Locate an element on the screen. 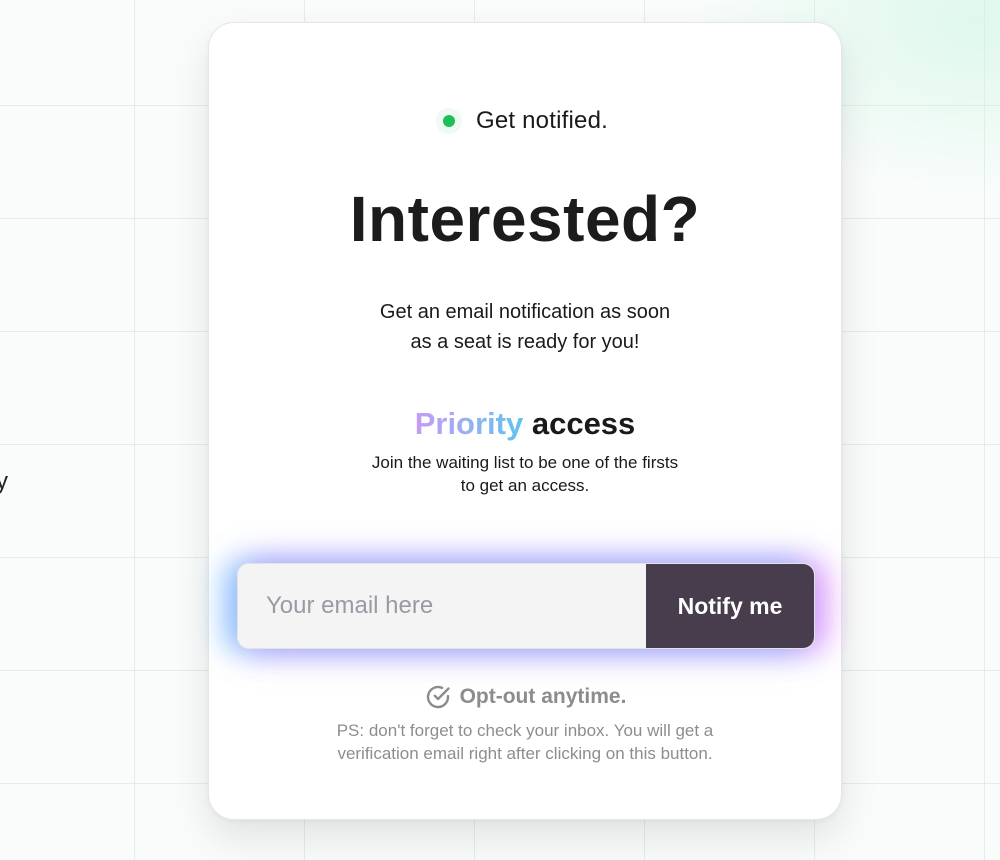  status-label: Get notified. is located at coordinates (541, 120).